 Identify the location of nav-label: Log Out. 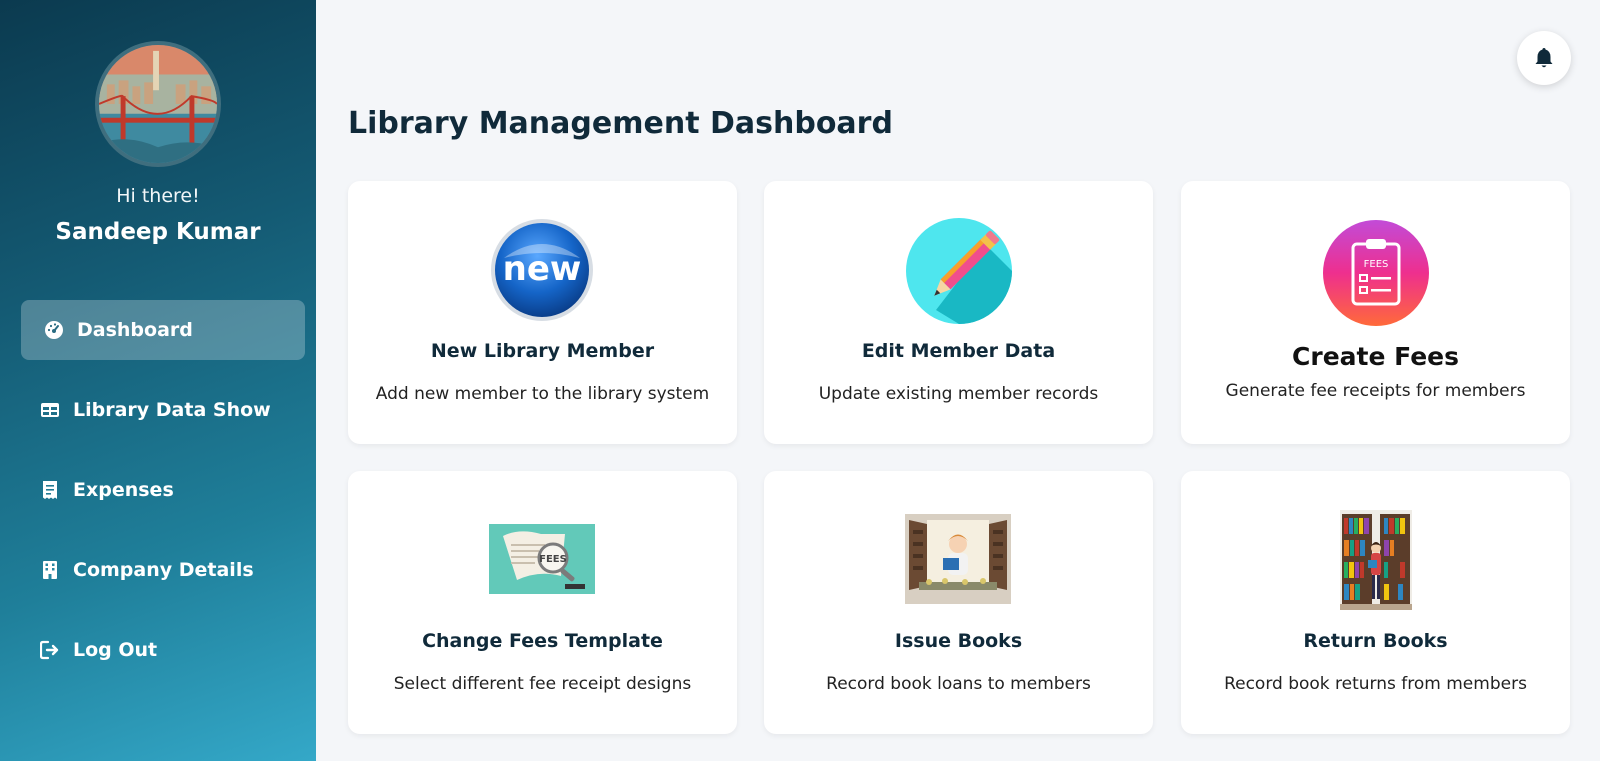
(115, 650).